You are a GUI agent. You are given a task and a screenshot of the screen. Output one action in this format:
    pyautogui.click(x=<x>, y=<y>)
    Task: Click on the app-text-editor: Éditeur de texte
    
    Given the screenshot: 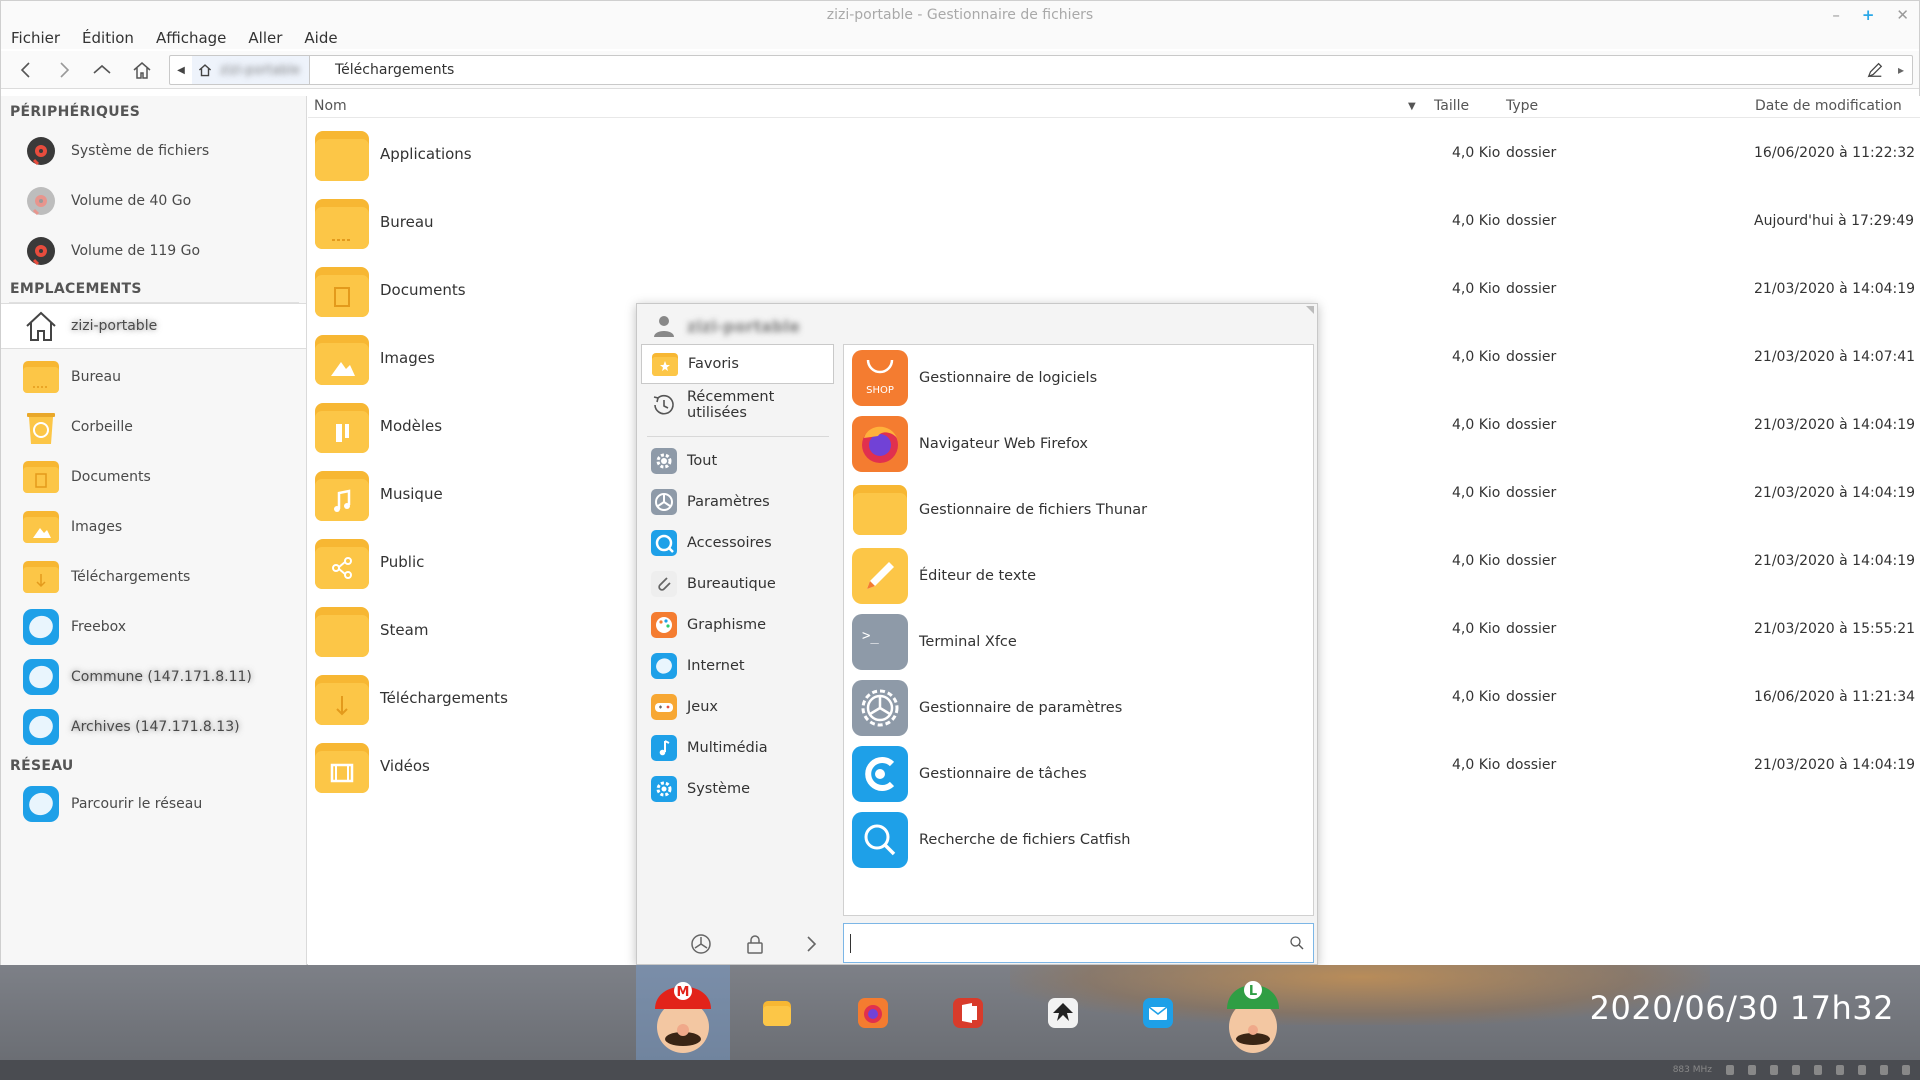 What is the action you would take?
    pyautogui.click(x=1078, y=576)
    